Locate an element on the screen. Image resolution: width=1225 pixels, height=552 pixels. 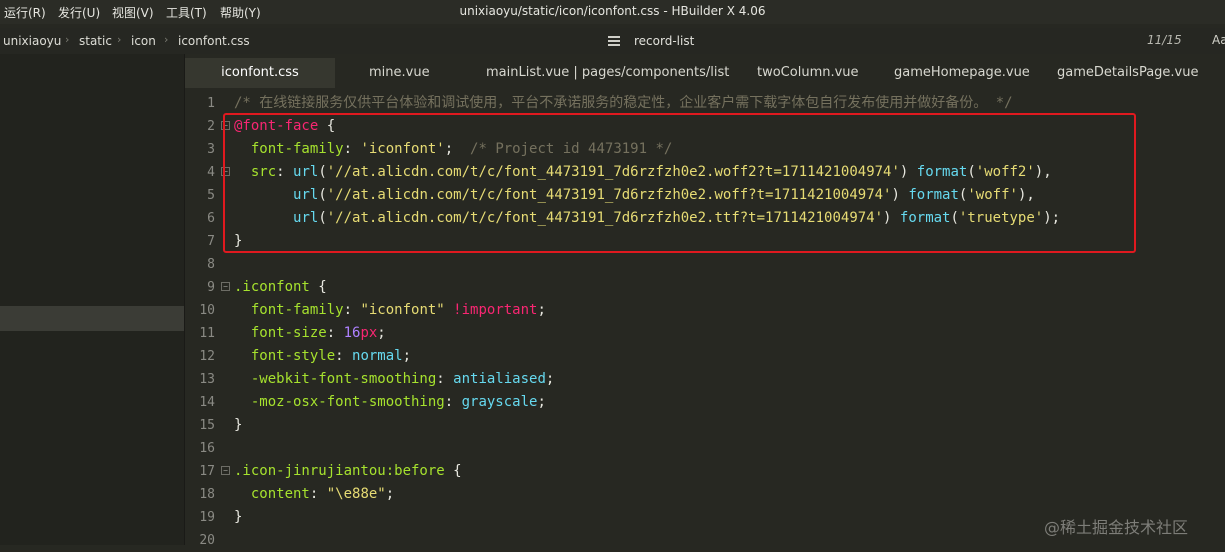
line-number: 15 is located at coordinates (207, 425).